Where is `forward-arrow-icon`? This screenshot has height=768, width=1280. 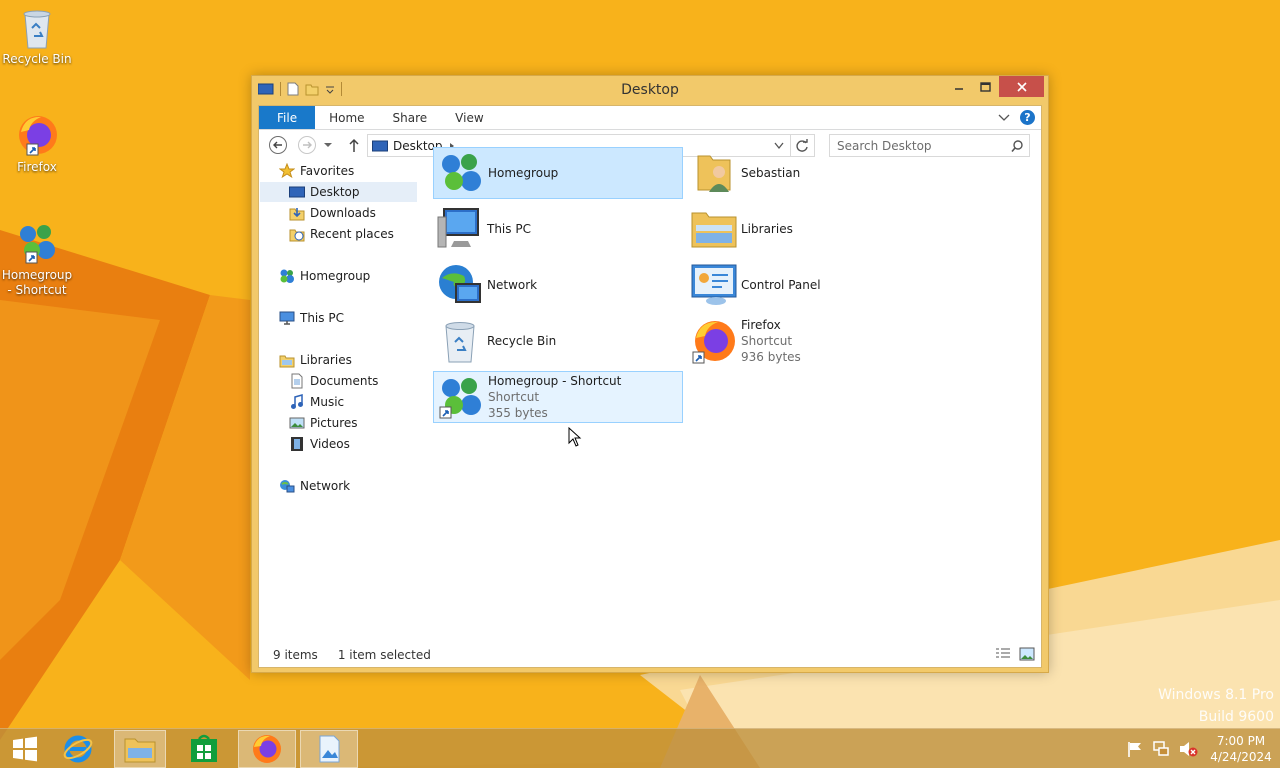
forward-arrow-icon is located at coordinates (307, 145).